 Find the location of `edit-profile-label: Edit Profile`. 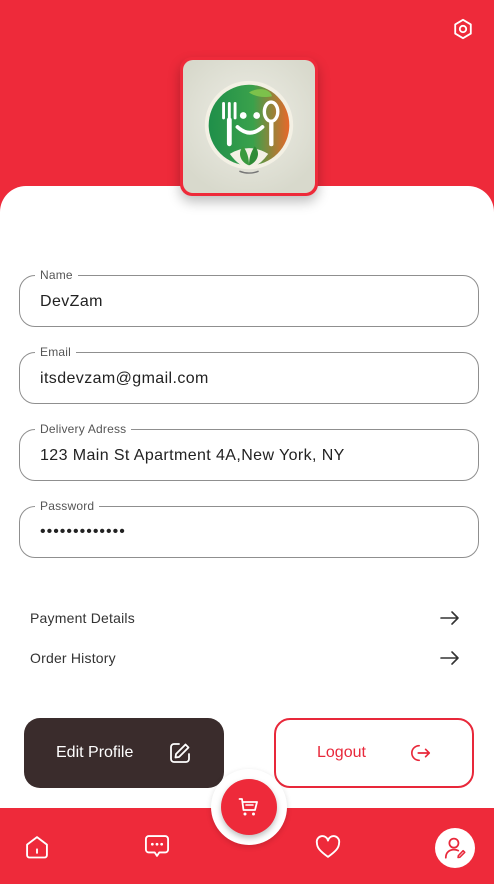

edit-profile-label: Edit Profile is located at coordinates (95, 752).